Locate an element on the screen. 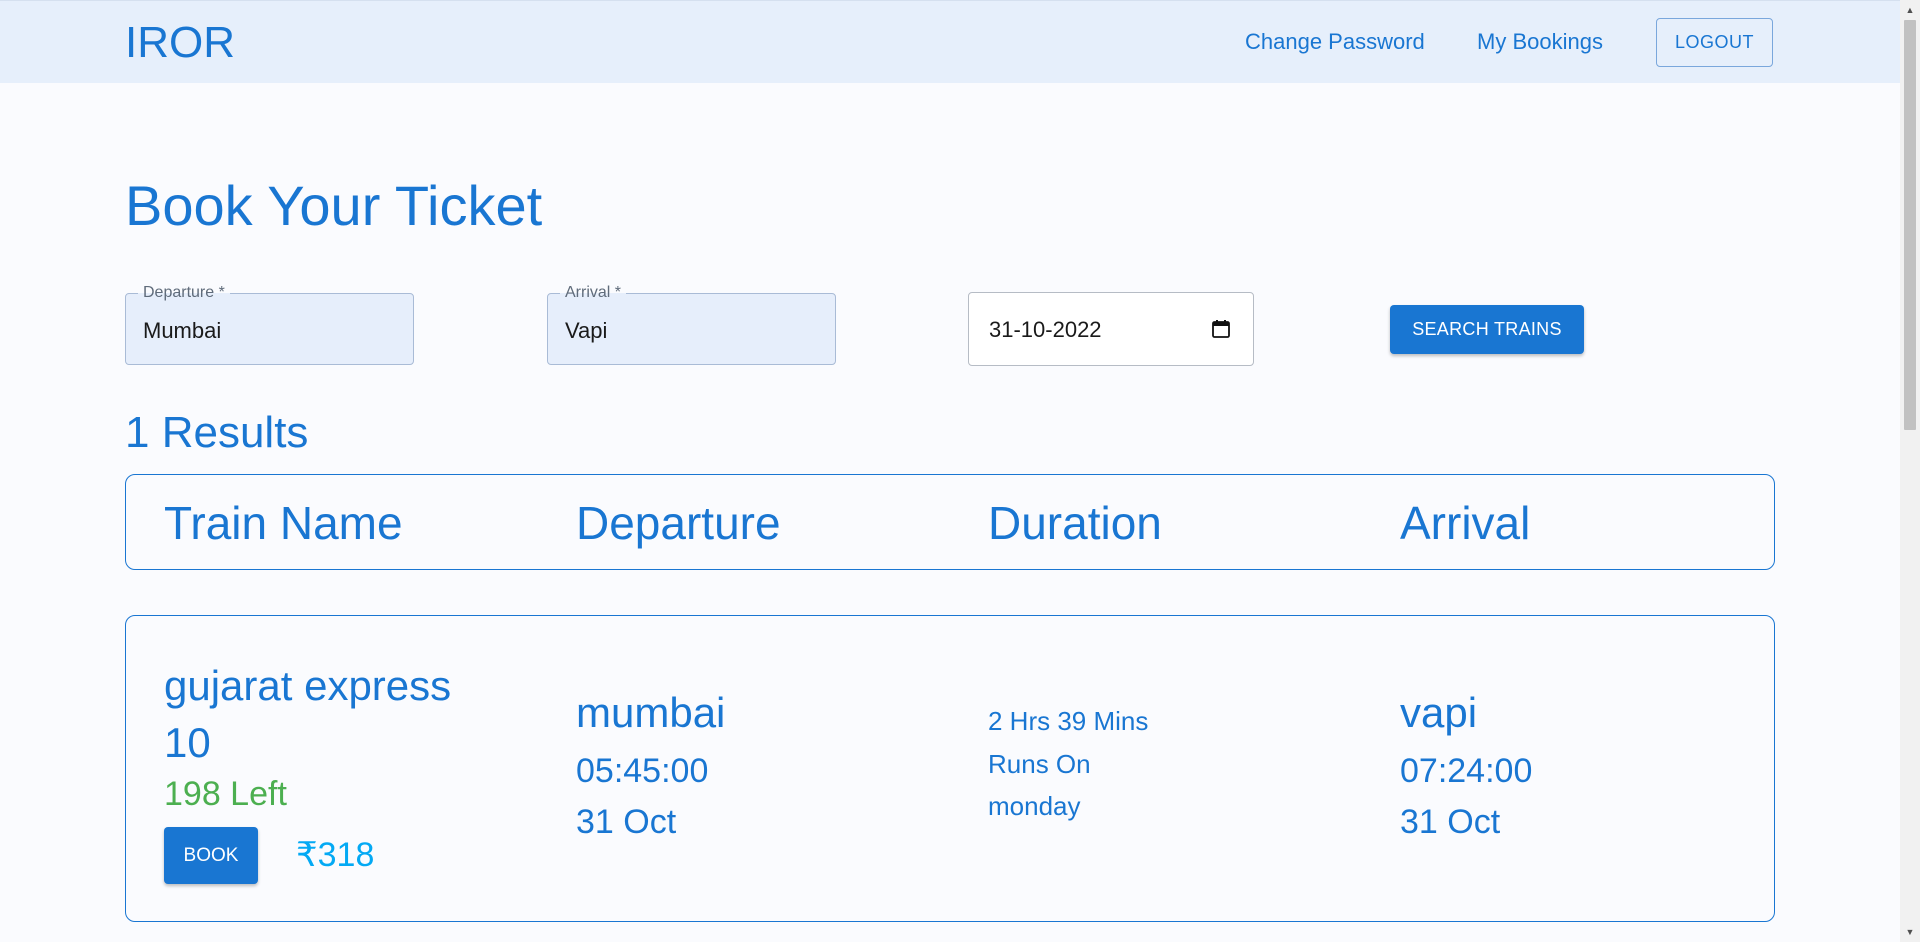 The height and width of the screenshot is (942, 1920). results-header: Train Name Departure Duration Arrival is located at coordinates (950, 522).